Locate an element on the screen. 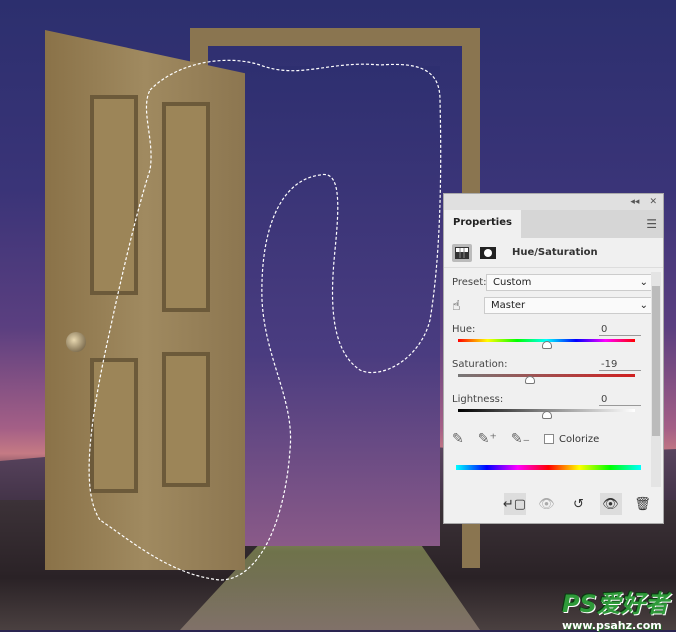 The image size is (676, 632). hue-slider is located at coordinates (546, 343).